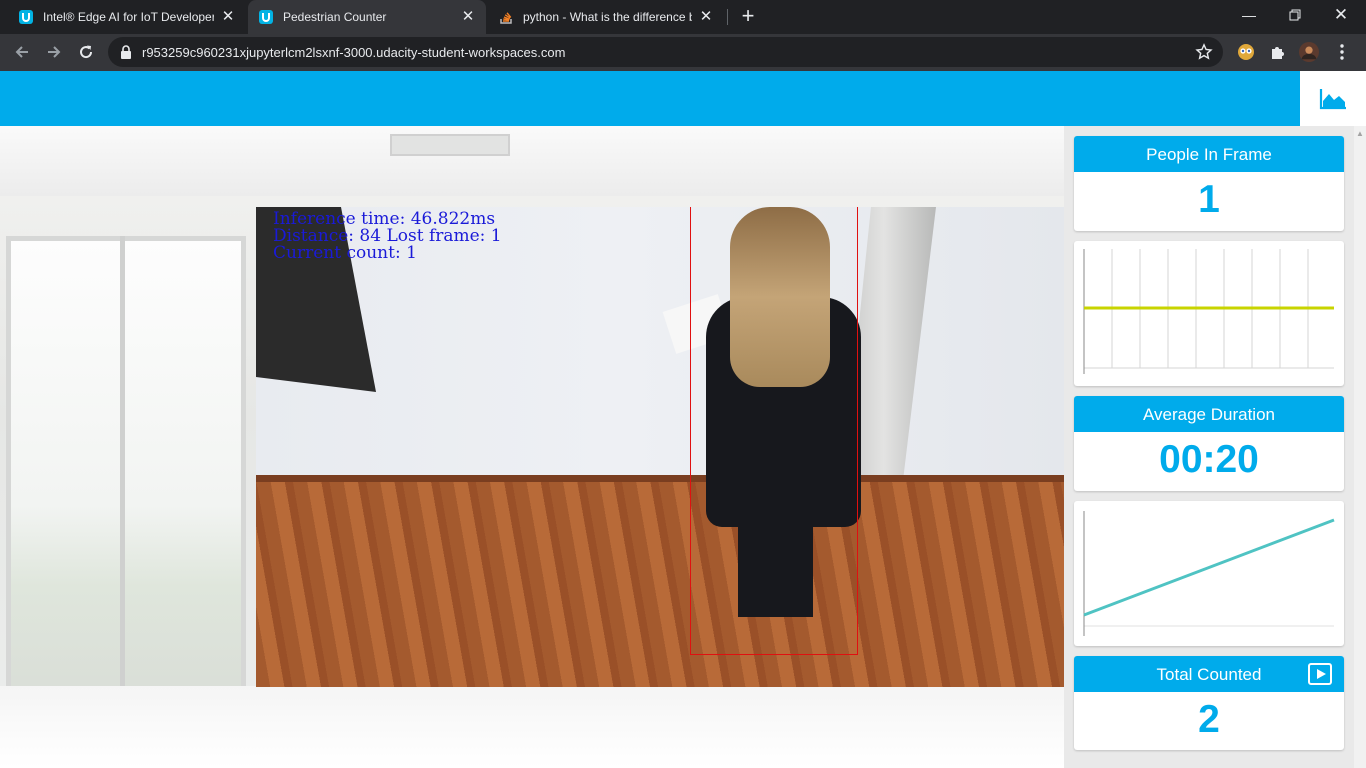 The height and width of the screenshot is (768, 1366). Describe the element at coordinates (1209, 567) in the screenshot. I see `duration-series-line` at that location.